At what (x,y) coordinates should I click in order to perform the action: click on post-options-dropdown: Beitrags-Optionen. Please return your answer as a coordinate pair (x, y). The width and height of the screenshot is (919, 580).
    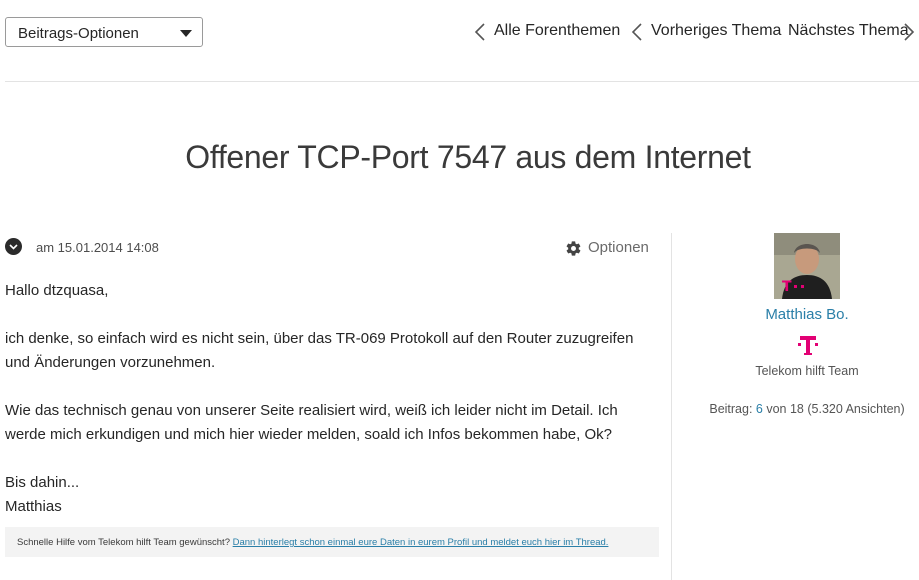
    Looking at the image, I should click on (104, 32).